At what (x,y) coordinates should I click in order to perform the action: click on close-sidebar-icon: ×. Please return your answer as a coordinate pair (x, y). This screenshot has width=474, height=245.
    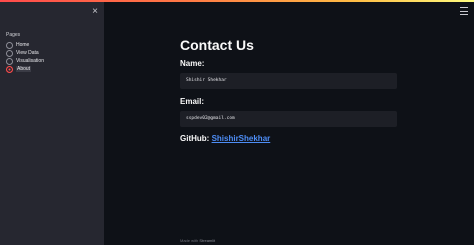
    Looking at the image, I should click on (95, 12).